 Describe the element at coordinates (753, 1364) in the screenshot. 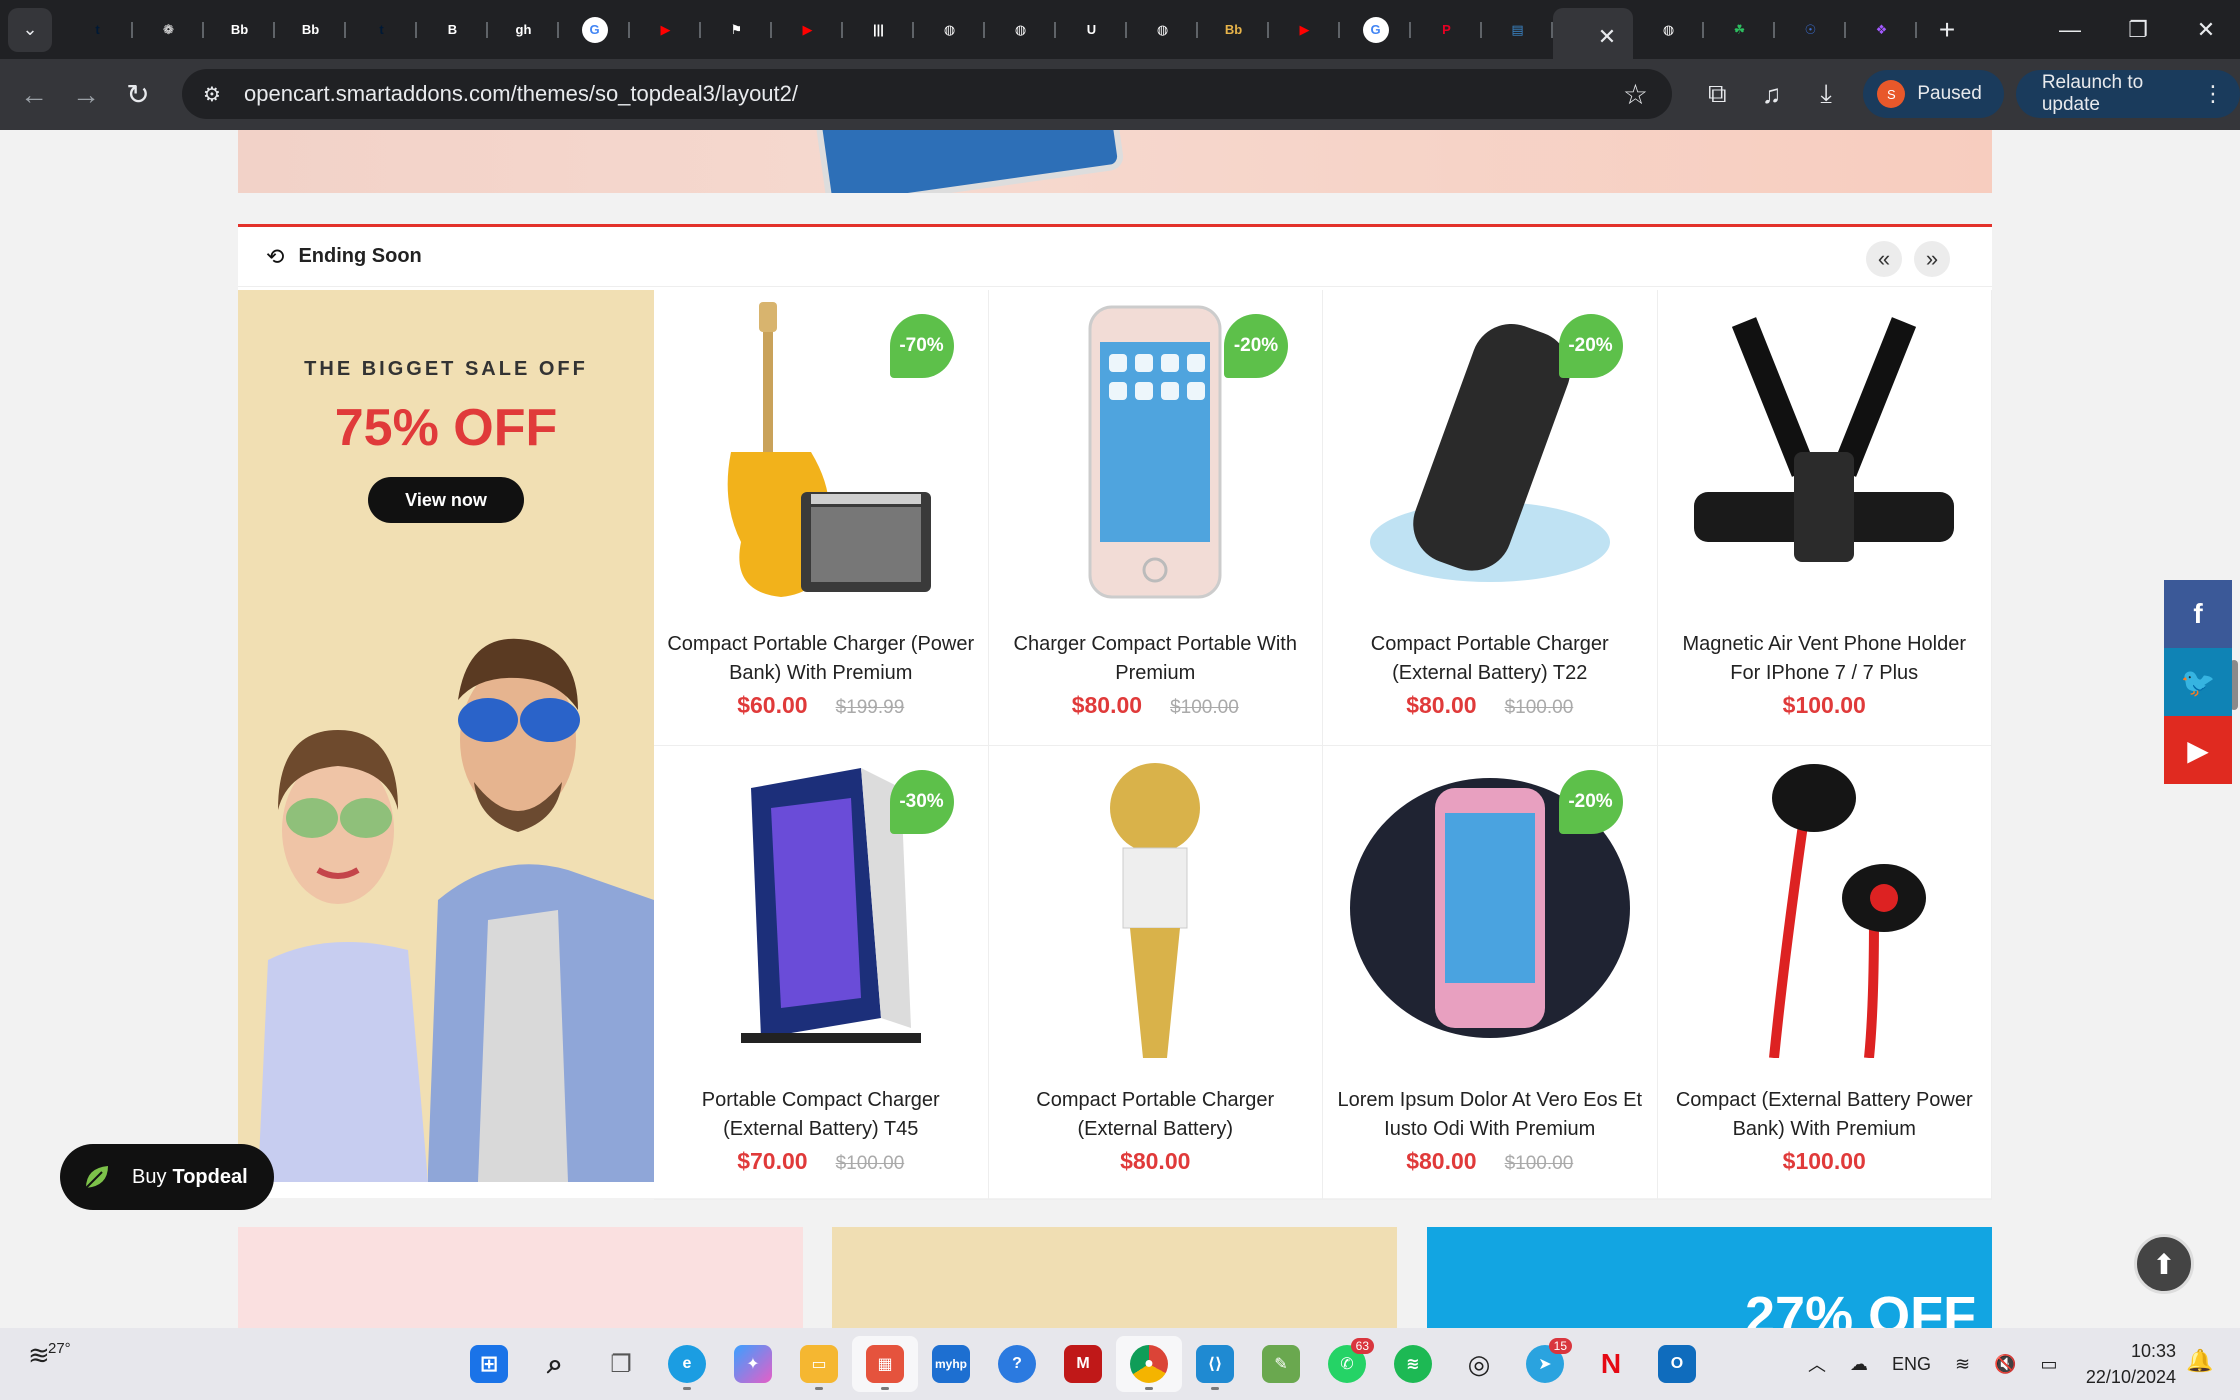

I see `copilot-app: ✦` at that location.